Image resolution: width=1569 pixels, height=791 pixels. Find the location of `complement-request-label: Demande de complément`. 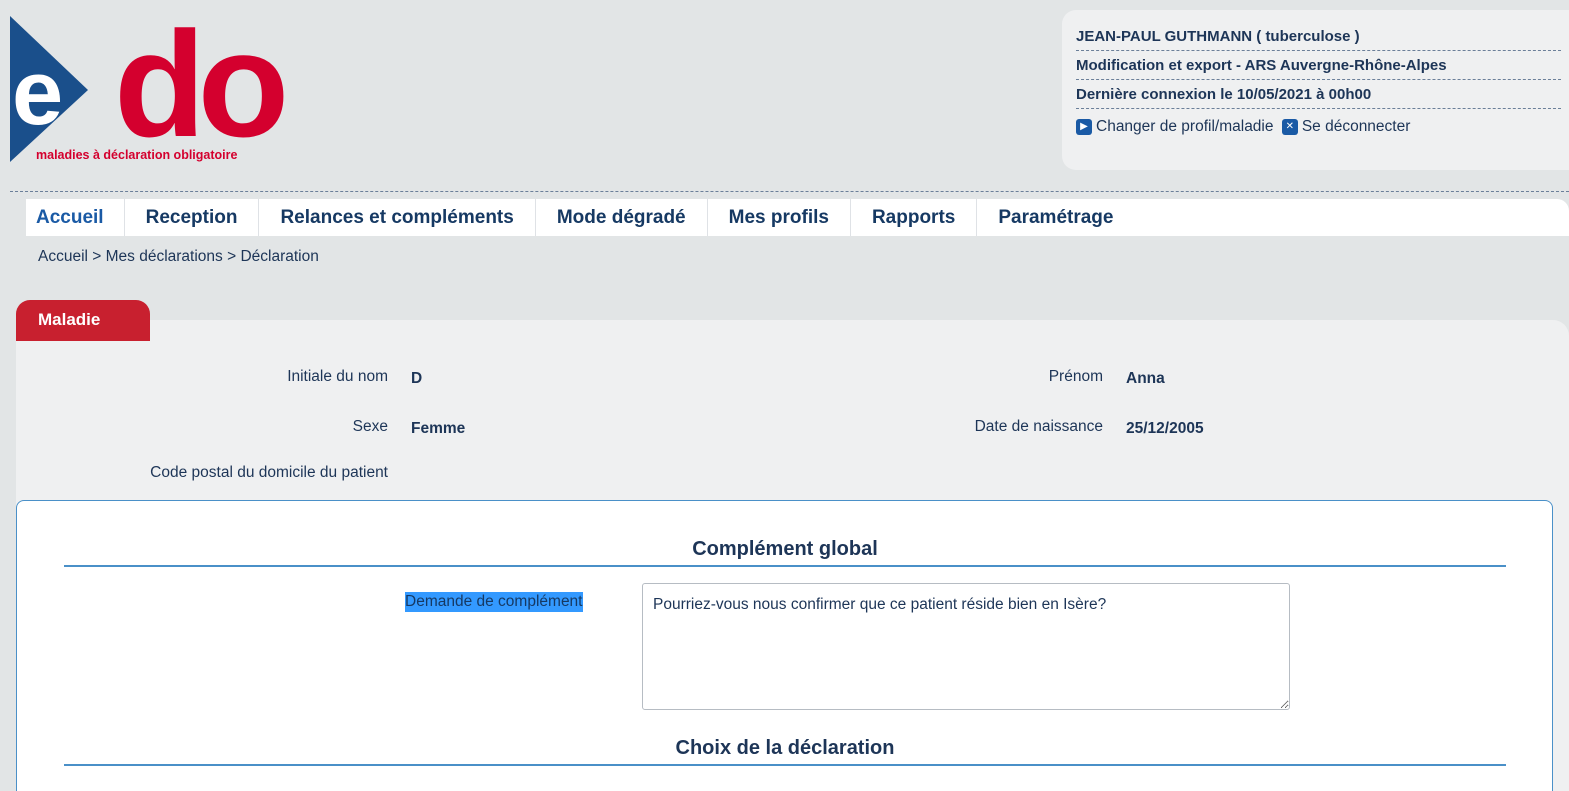

complement-request-label: Demande de complément is located at coordinates (494, 602).